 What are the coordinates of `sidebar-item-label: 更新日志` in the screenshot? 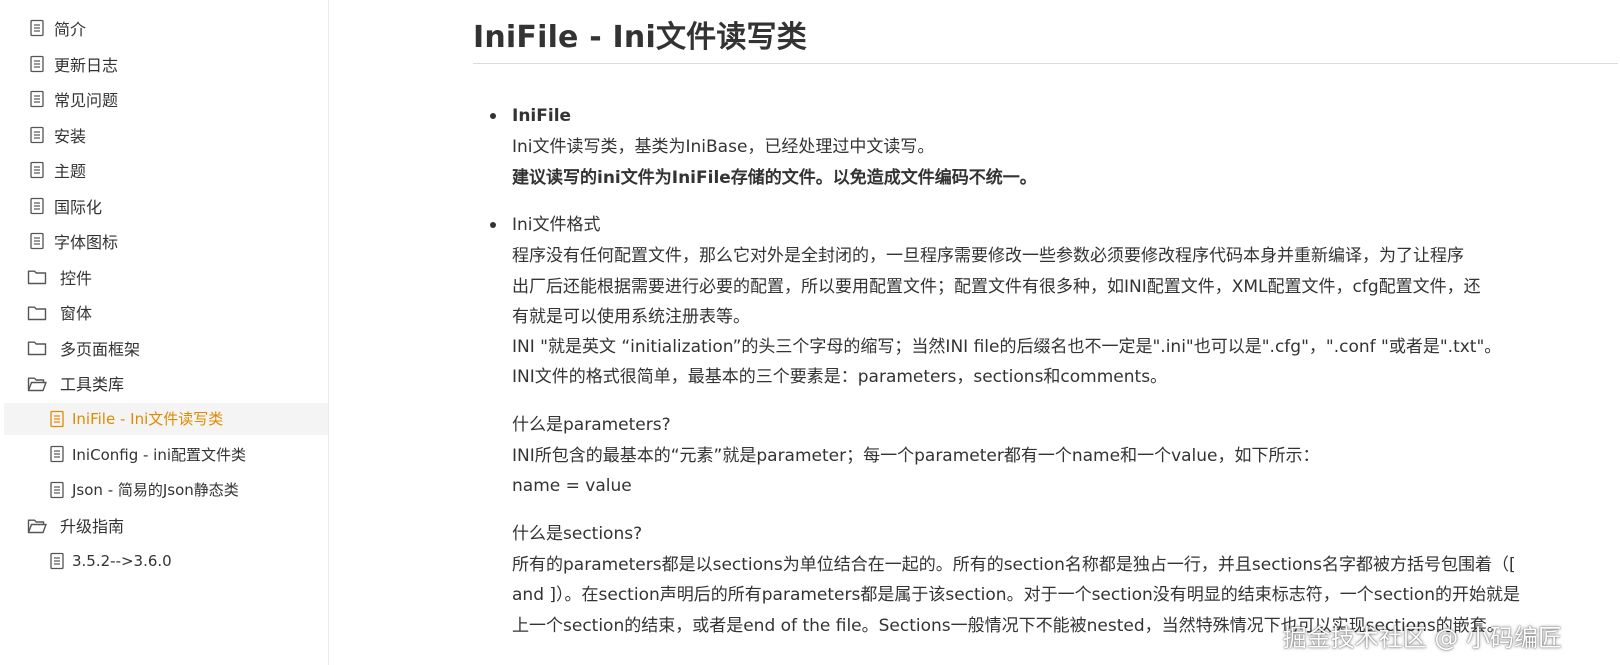 It's located at (86, 65).